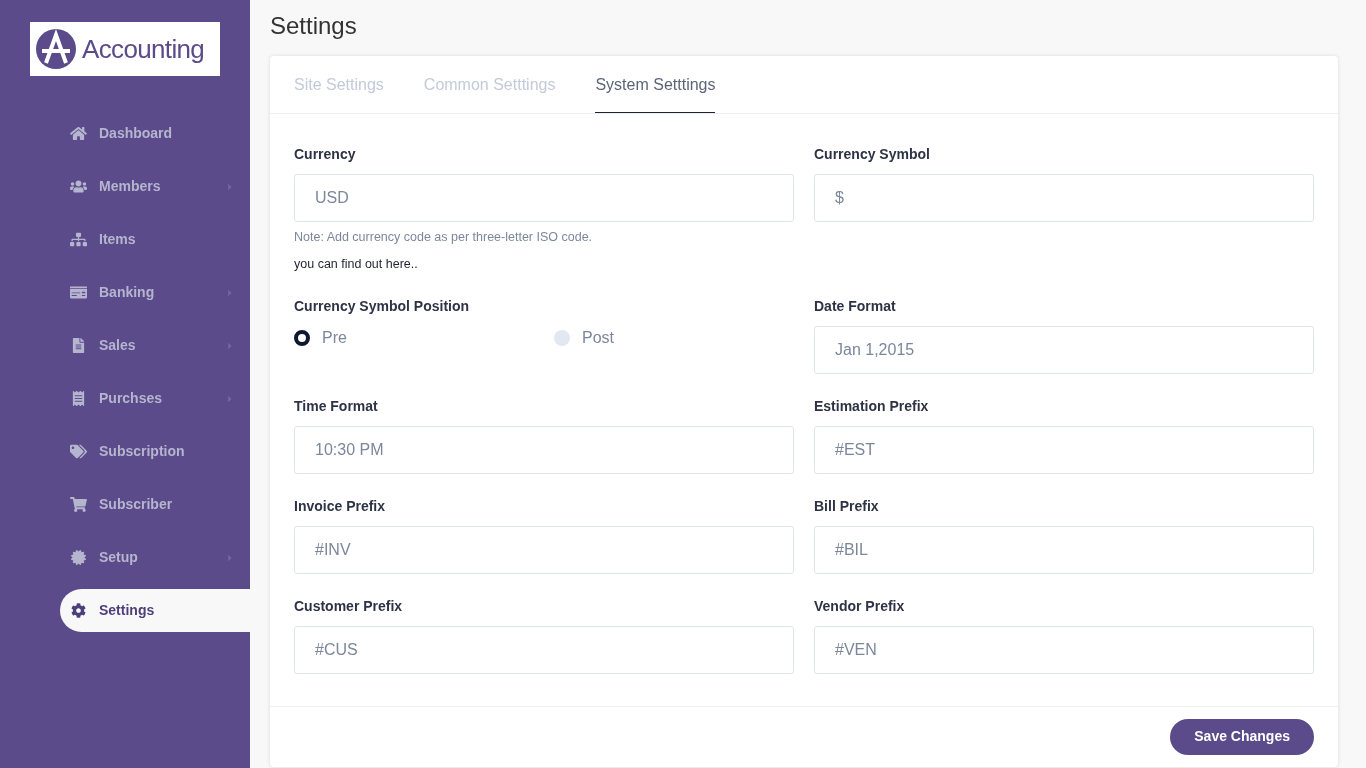 Image resolution: width=1366 pixels, height=768 pixels. I want to click on text-field: #CUS, so click(544, 649).